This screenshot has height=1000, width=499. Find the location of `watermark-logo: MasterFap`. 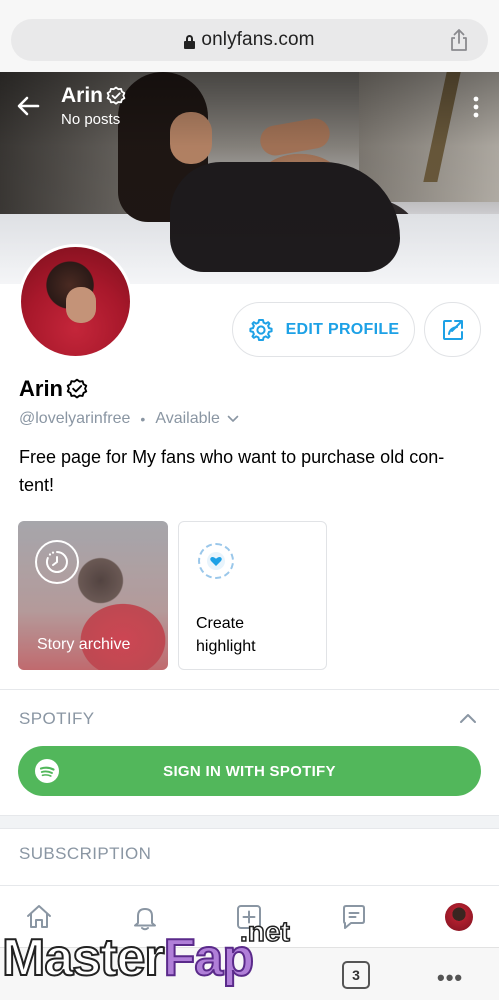

watermark-logo: MasterFap is located at coordinates (128, 958).